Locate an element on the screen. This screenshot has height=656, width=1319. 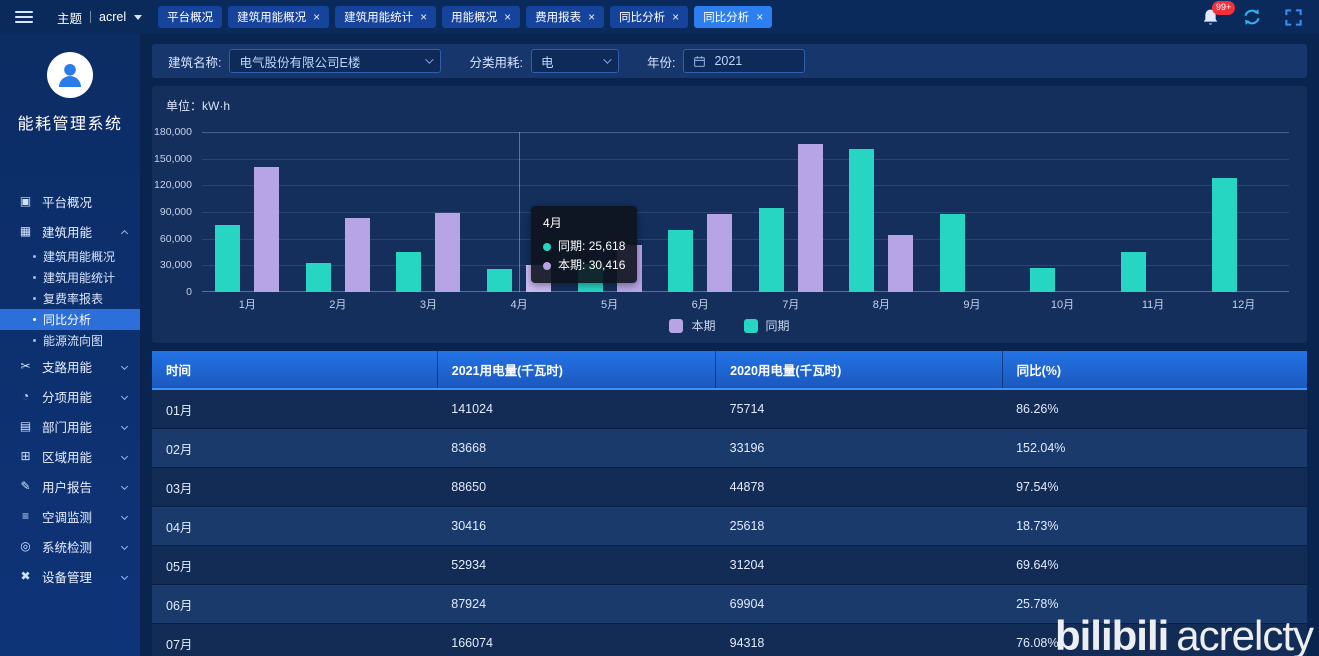
bar-同期-10月 is located at coordinates (1043, 280).